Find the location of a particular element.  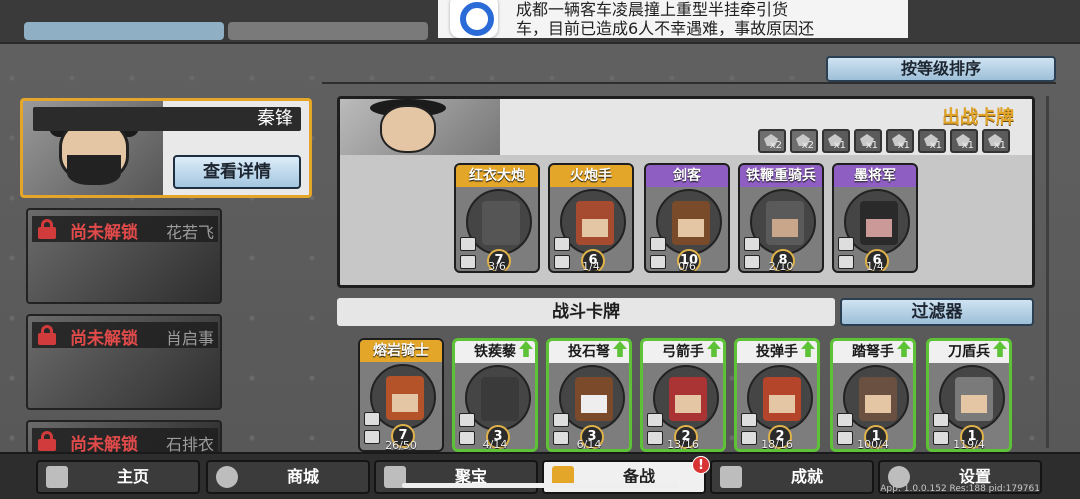

card-count: 6/14 is located at coordinates (589, 444).